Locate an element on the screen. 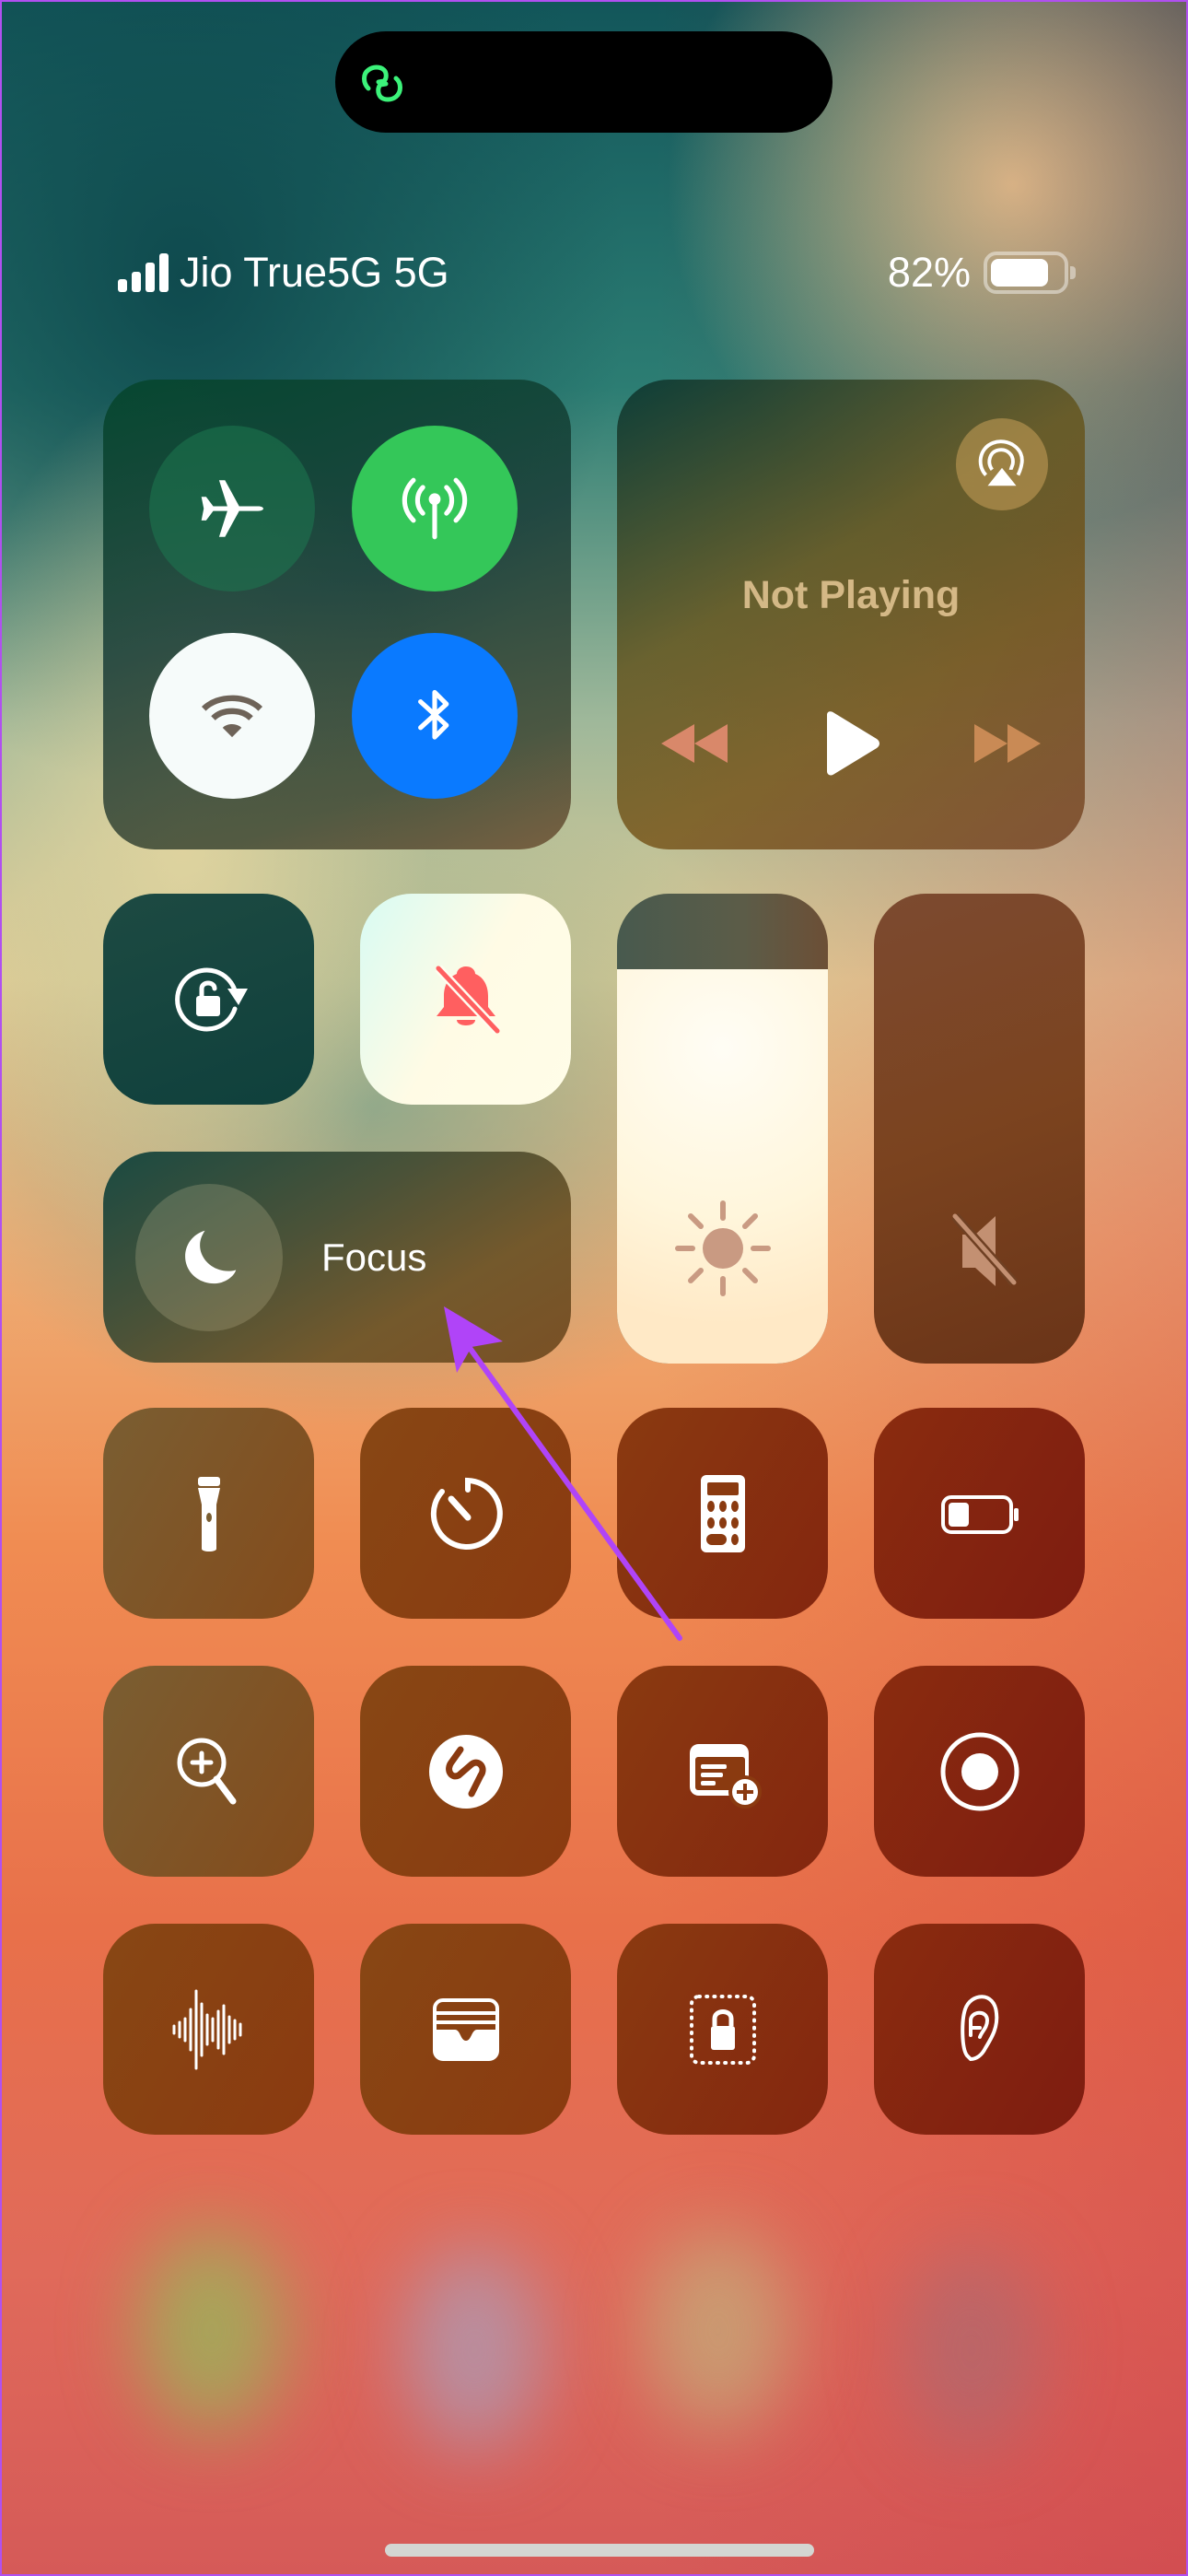 The width and height of the screenshot is (1188, 2576). brightness-level-fill is located at coordinates (722, 1166).